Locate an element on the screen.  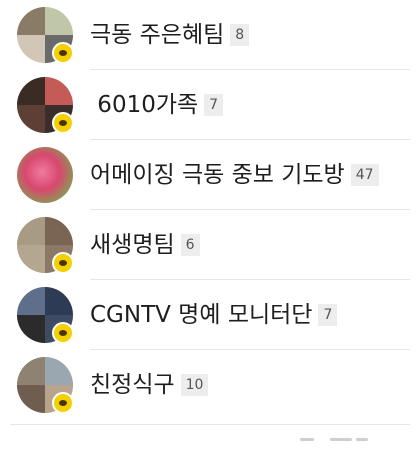
member-count: 47 is located at coordinates (364, 175).